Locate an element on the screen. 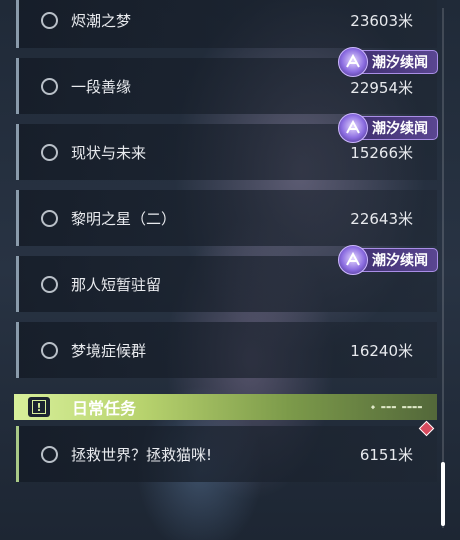 Image resolution: width=460 pixels, height=540 pixels. daily-quest-row: 拯救世界？拯救猫咪! 6151米 is located at coordinates (226, 454).